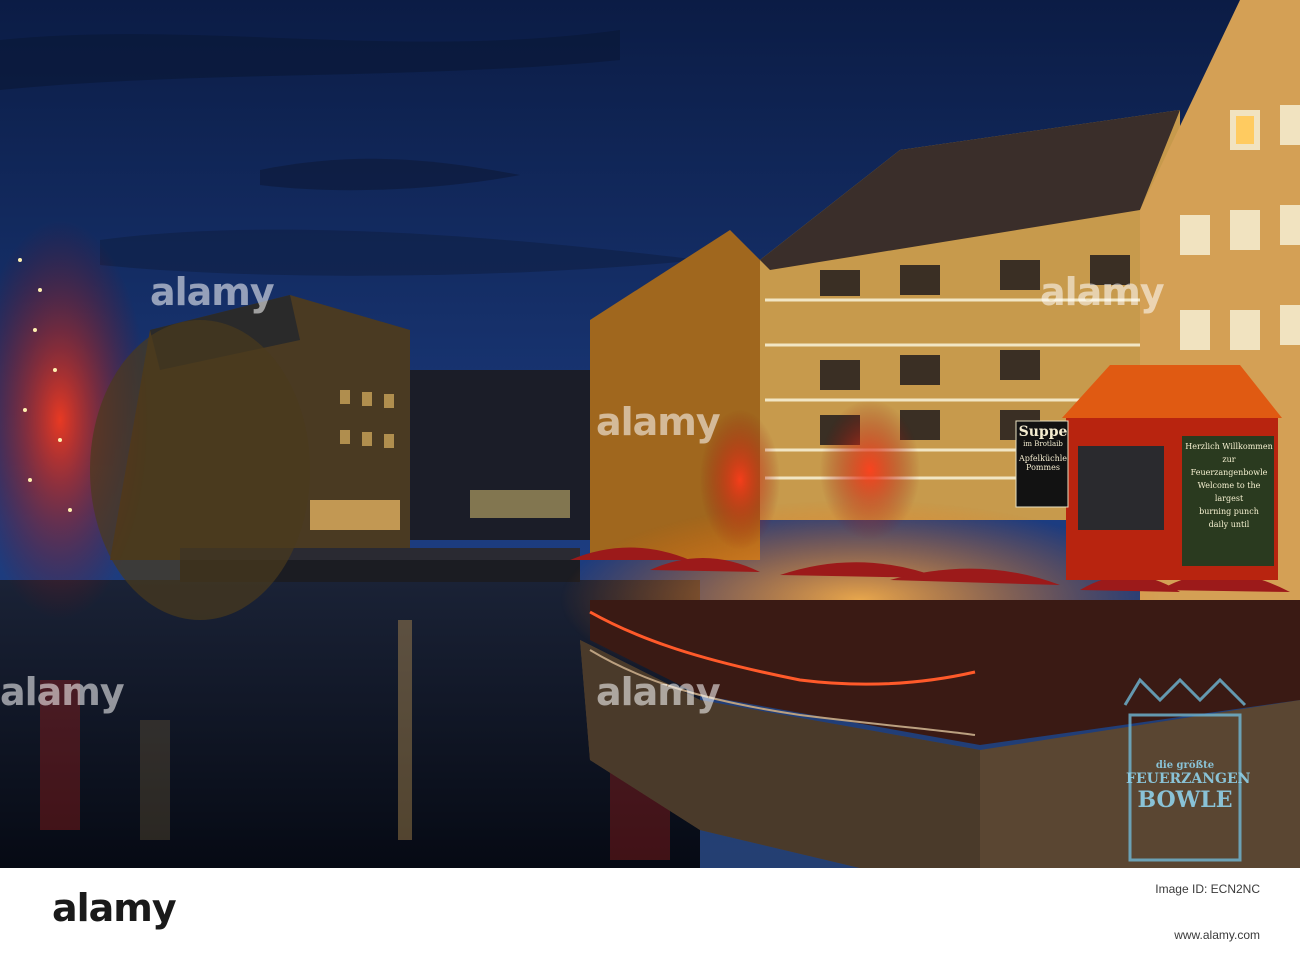  What do you see at coordinates (1121, 488) in the screenshot?
I see `booth-screen` at bounding box center [1121, 488].